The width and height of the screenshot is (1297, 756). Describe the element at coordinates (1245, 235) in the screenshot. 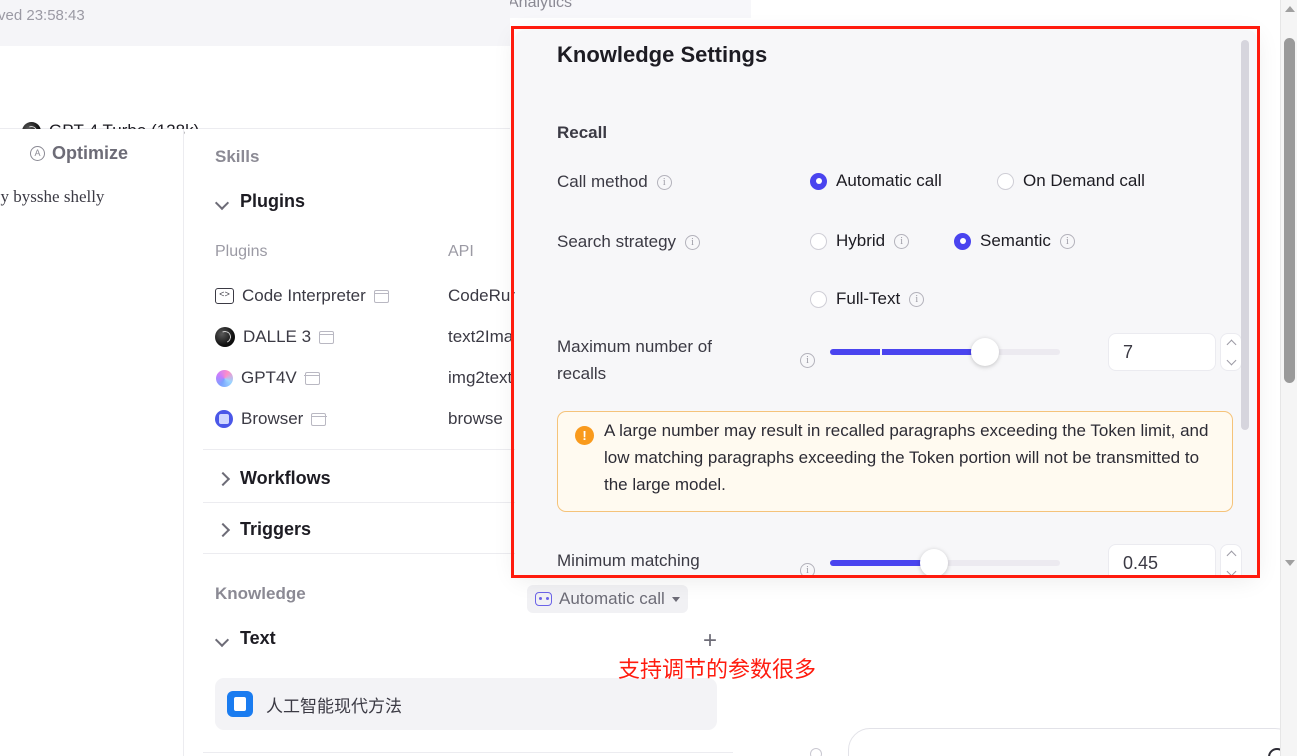

I see `dialog-scrollbar-thumb` at that location.